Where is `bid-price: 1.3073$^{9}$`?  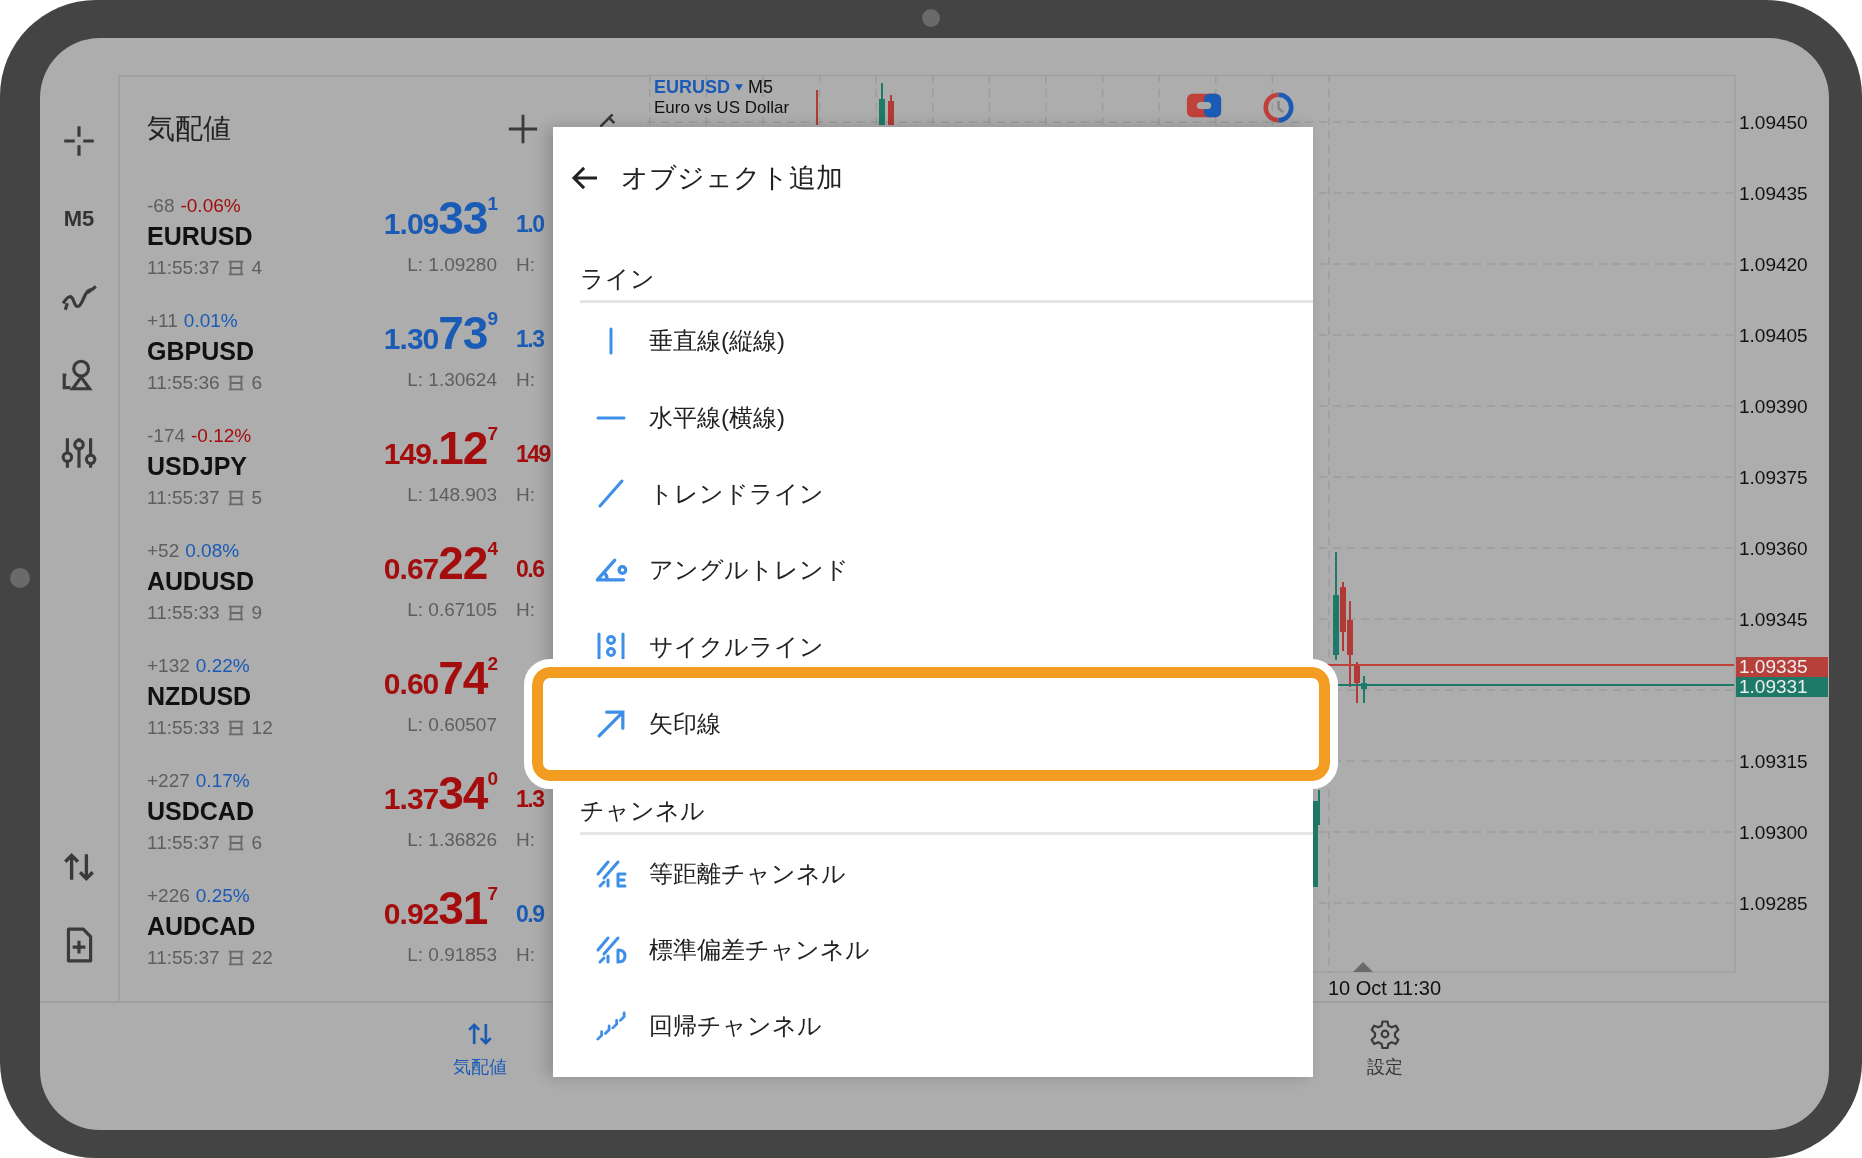
bid-price: 1.3073$^{9}$ is located at coordinates (440, 333).